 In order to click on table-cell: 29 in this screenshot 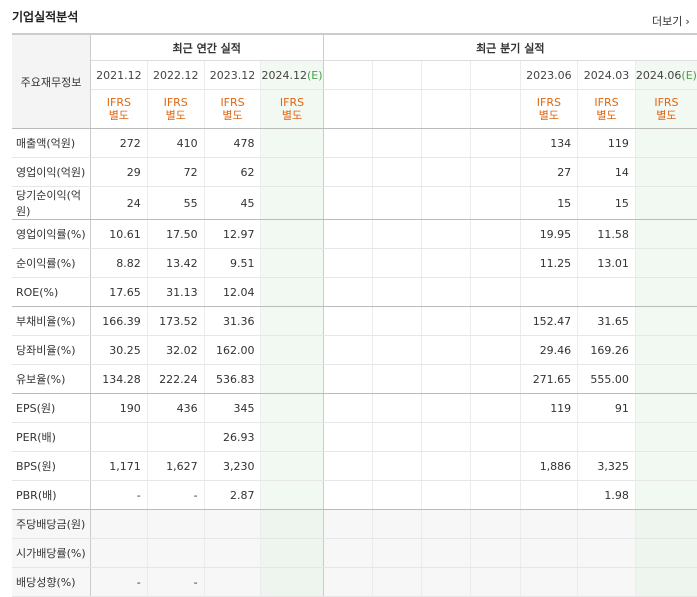, I will do `click(119, 172)`.